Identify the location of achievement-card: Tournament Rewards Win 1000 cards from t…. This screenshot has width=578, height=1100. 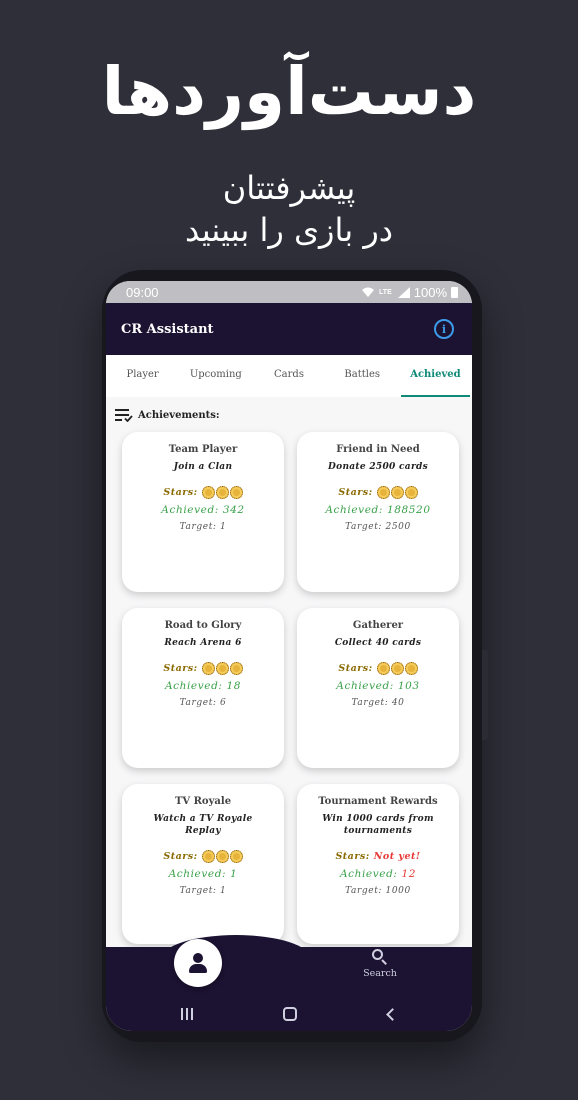
(378, 864).